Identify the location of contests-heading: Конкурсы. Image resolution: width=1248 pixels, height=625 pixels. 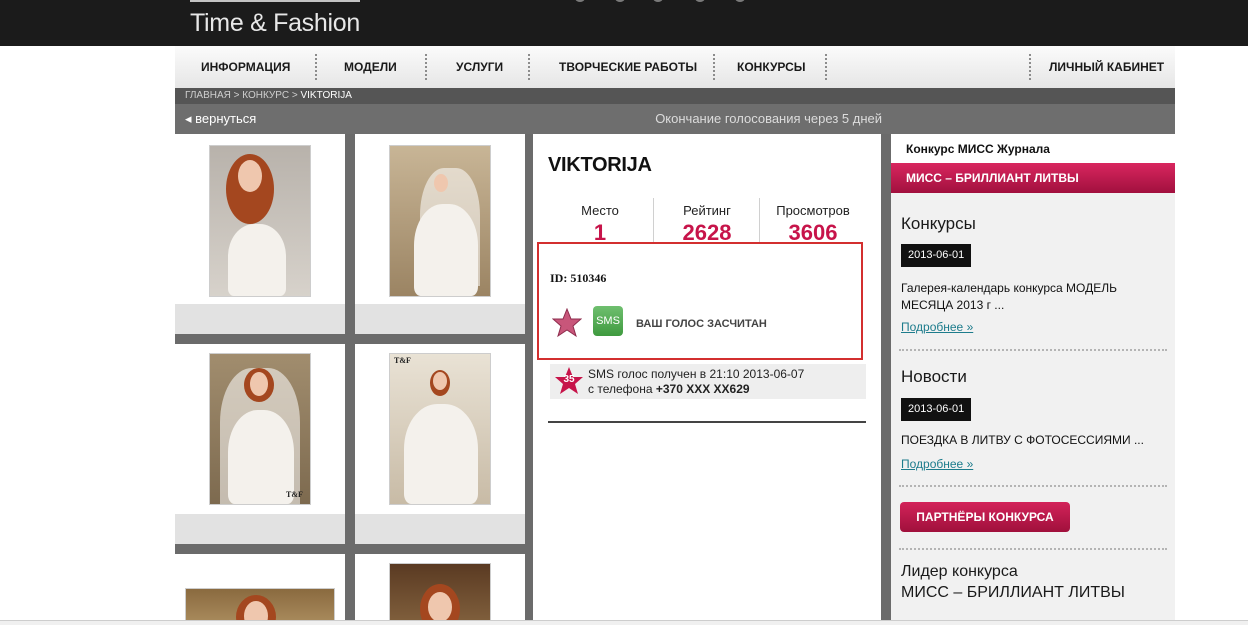
(938, 223).